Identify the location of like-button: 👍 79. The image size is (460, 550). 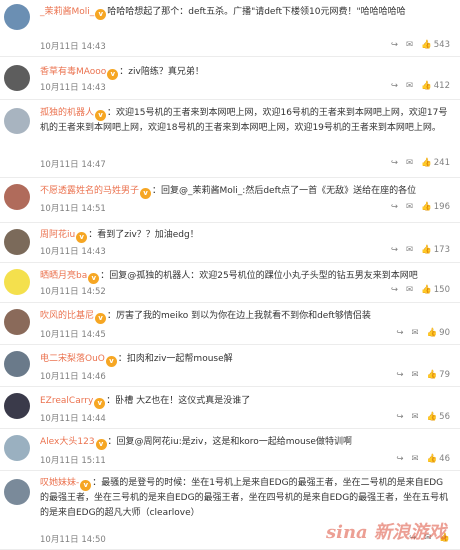
(438, 375).